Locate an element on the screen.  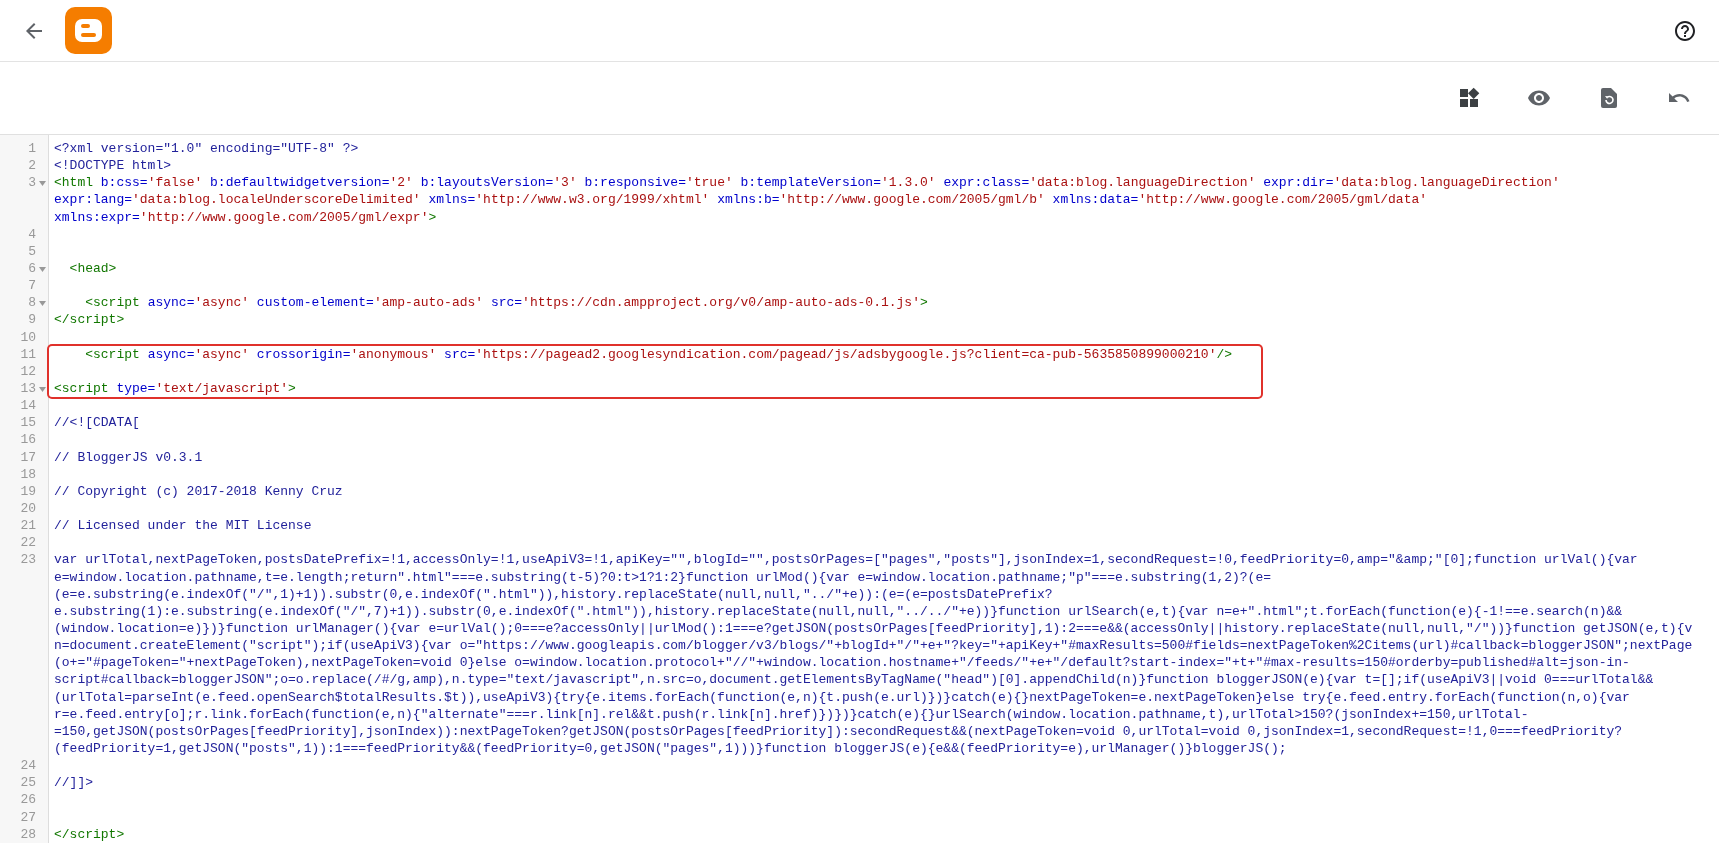
widgets-button is located at coordinates (1469, 98).